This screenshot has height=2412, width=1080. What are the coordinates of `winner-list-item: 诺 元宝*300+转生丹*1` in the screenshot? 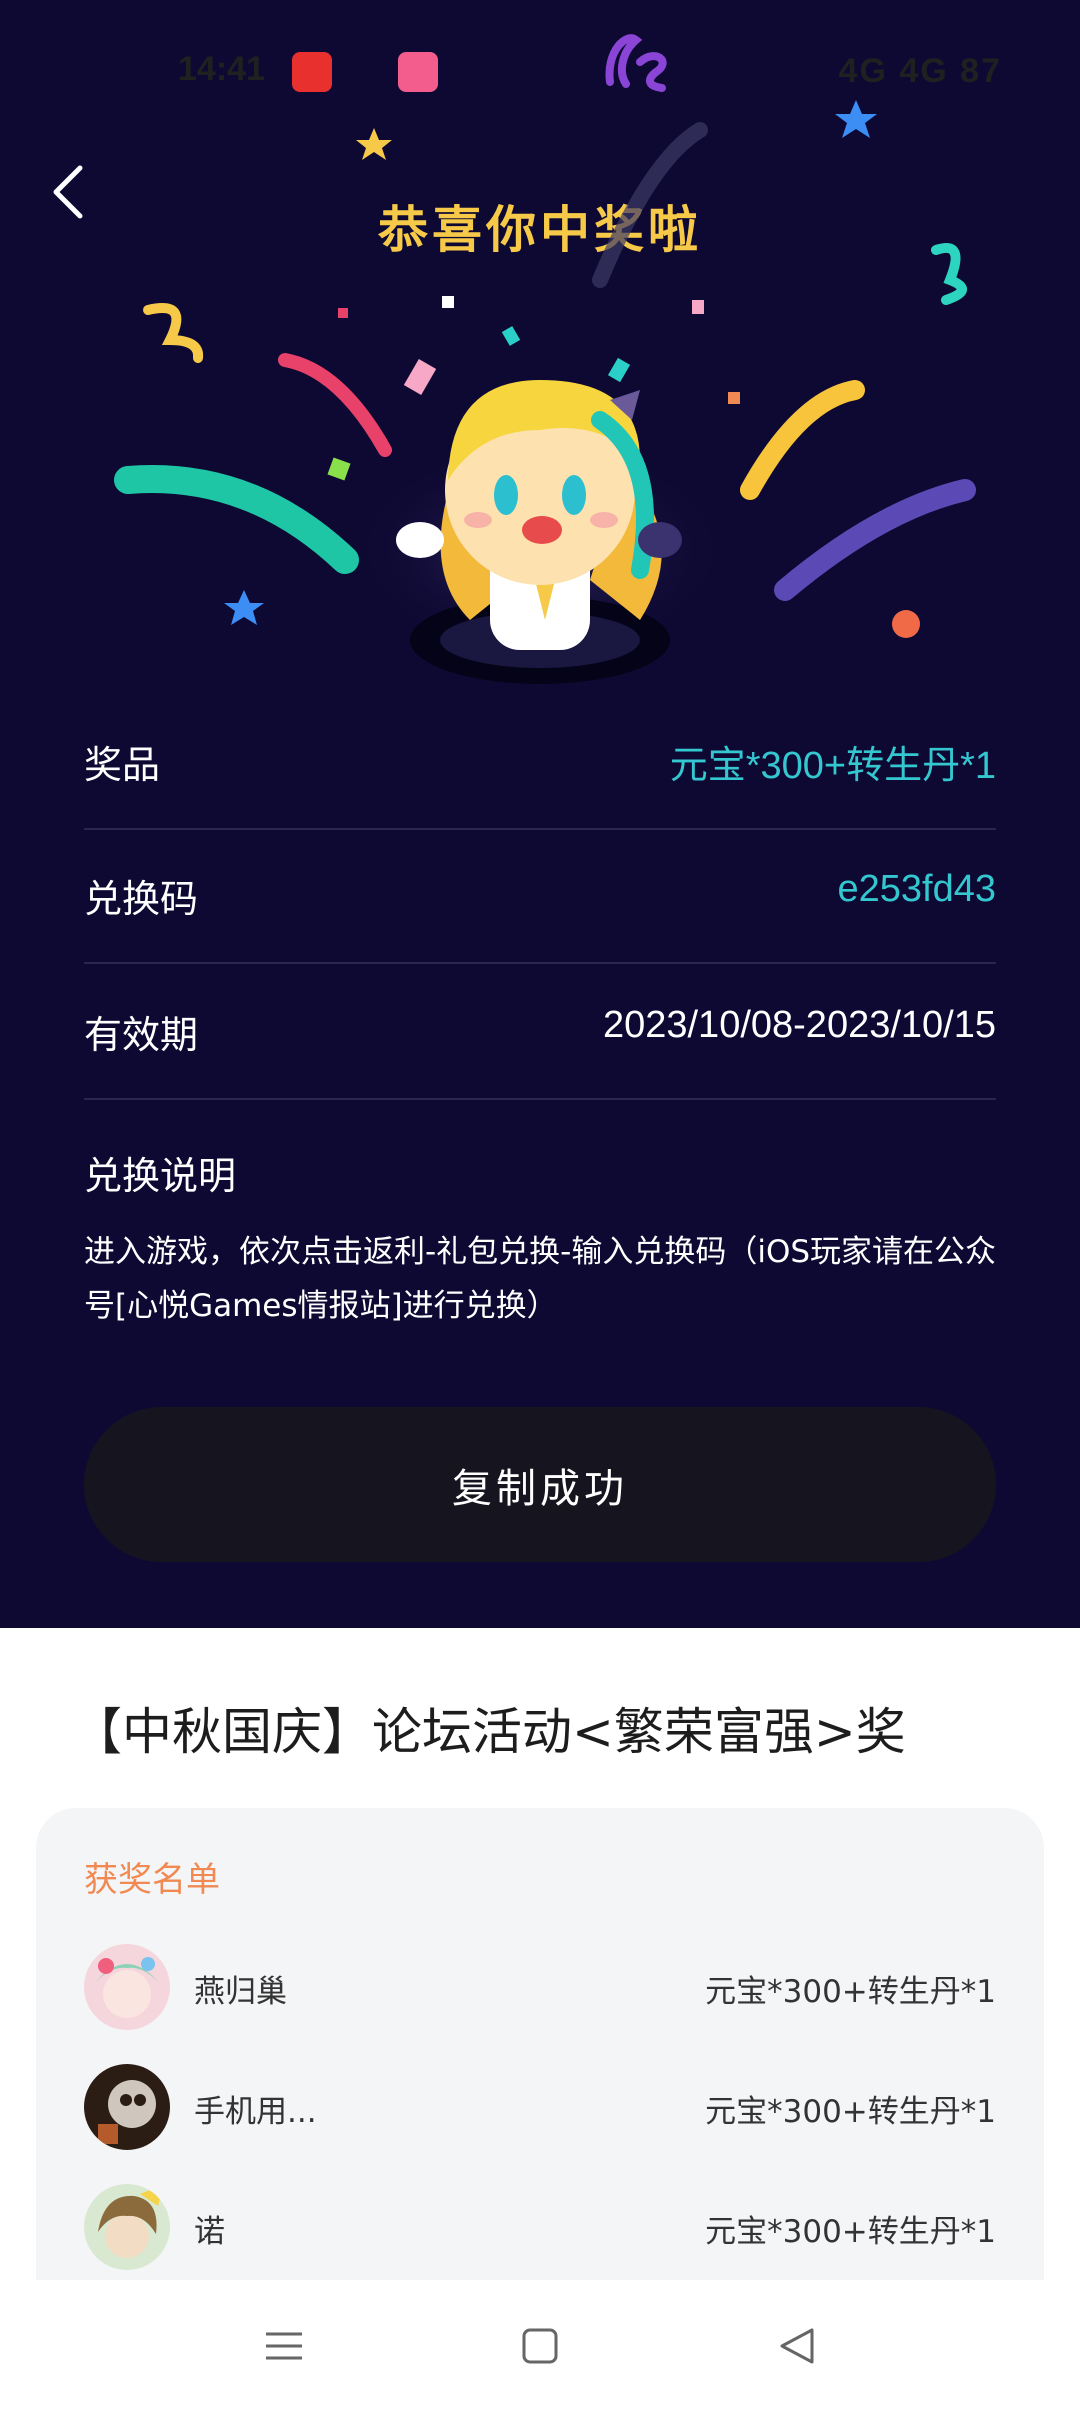 It's located at (540, 2229).